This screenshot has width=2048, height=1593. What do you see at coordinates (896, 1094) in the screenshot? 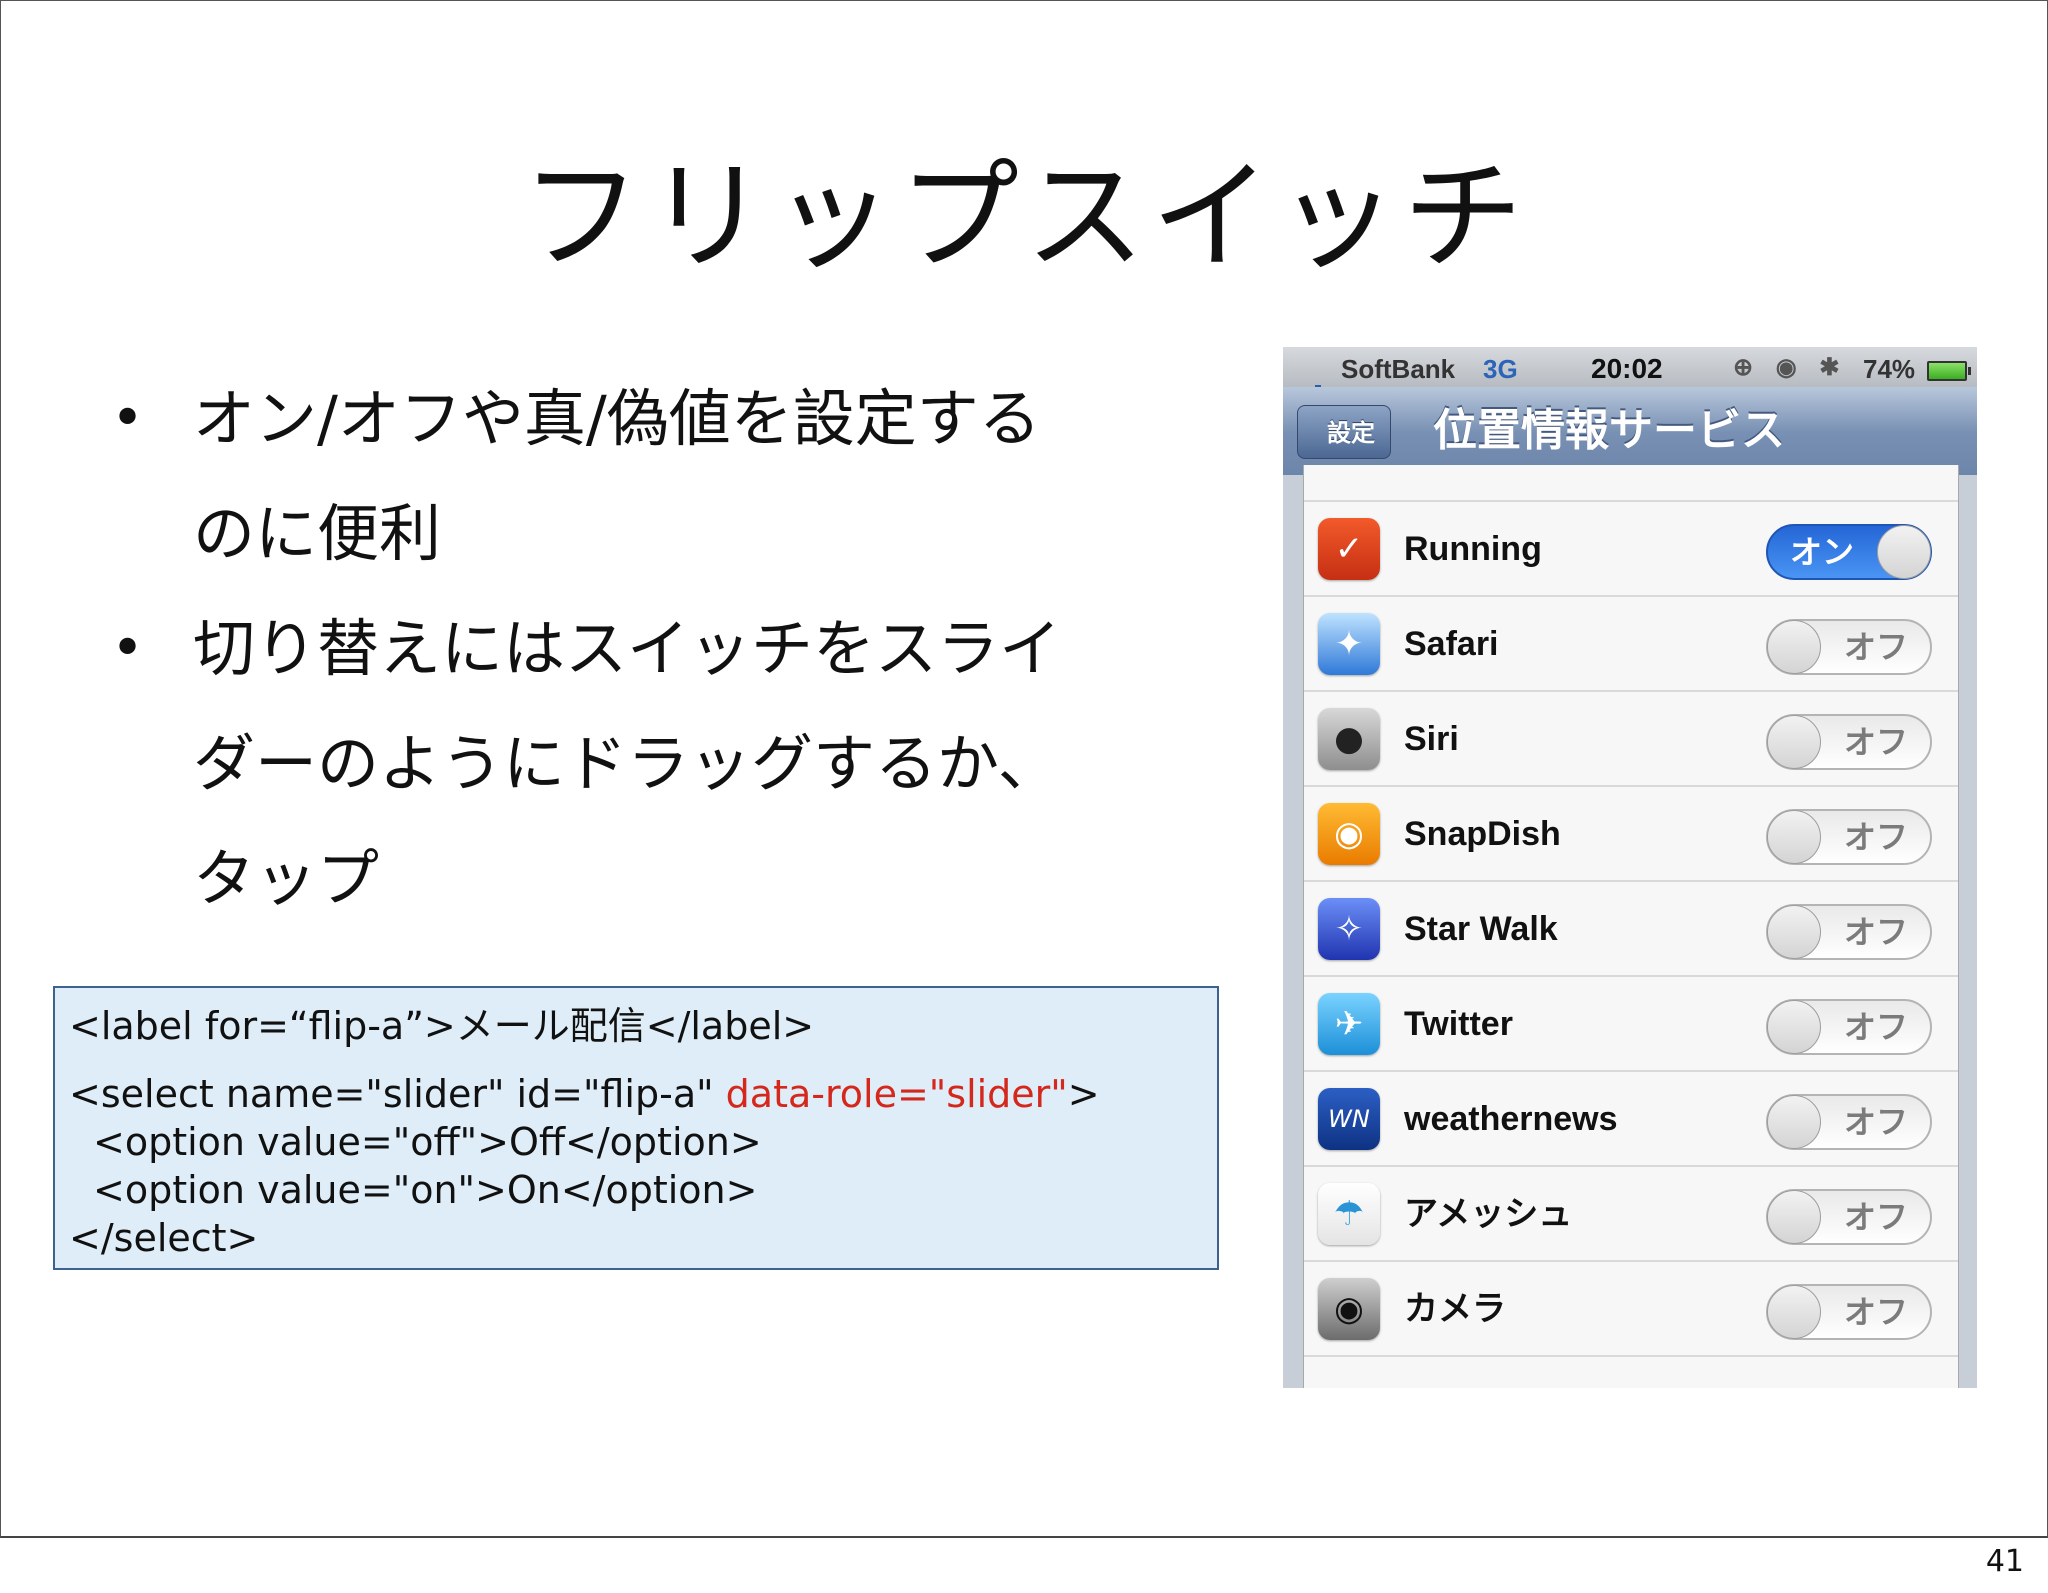
I see `code-highlight: data-role="slider"` at bounding box center [896, 1094].